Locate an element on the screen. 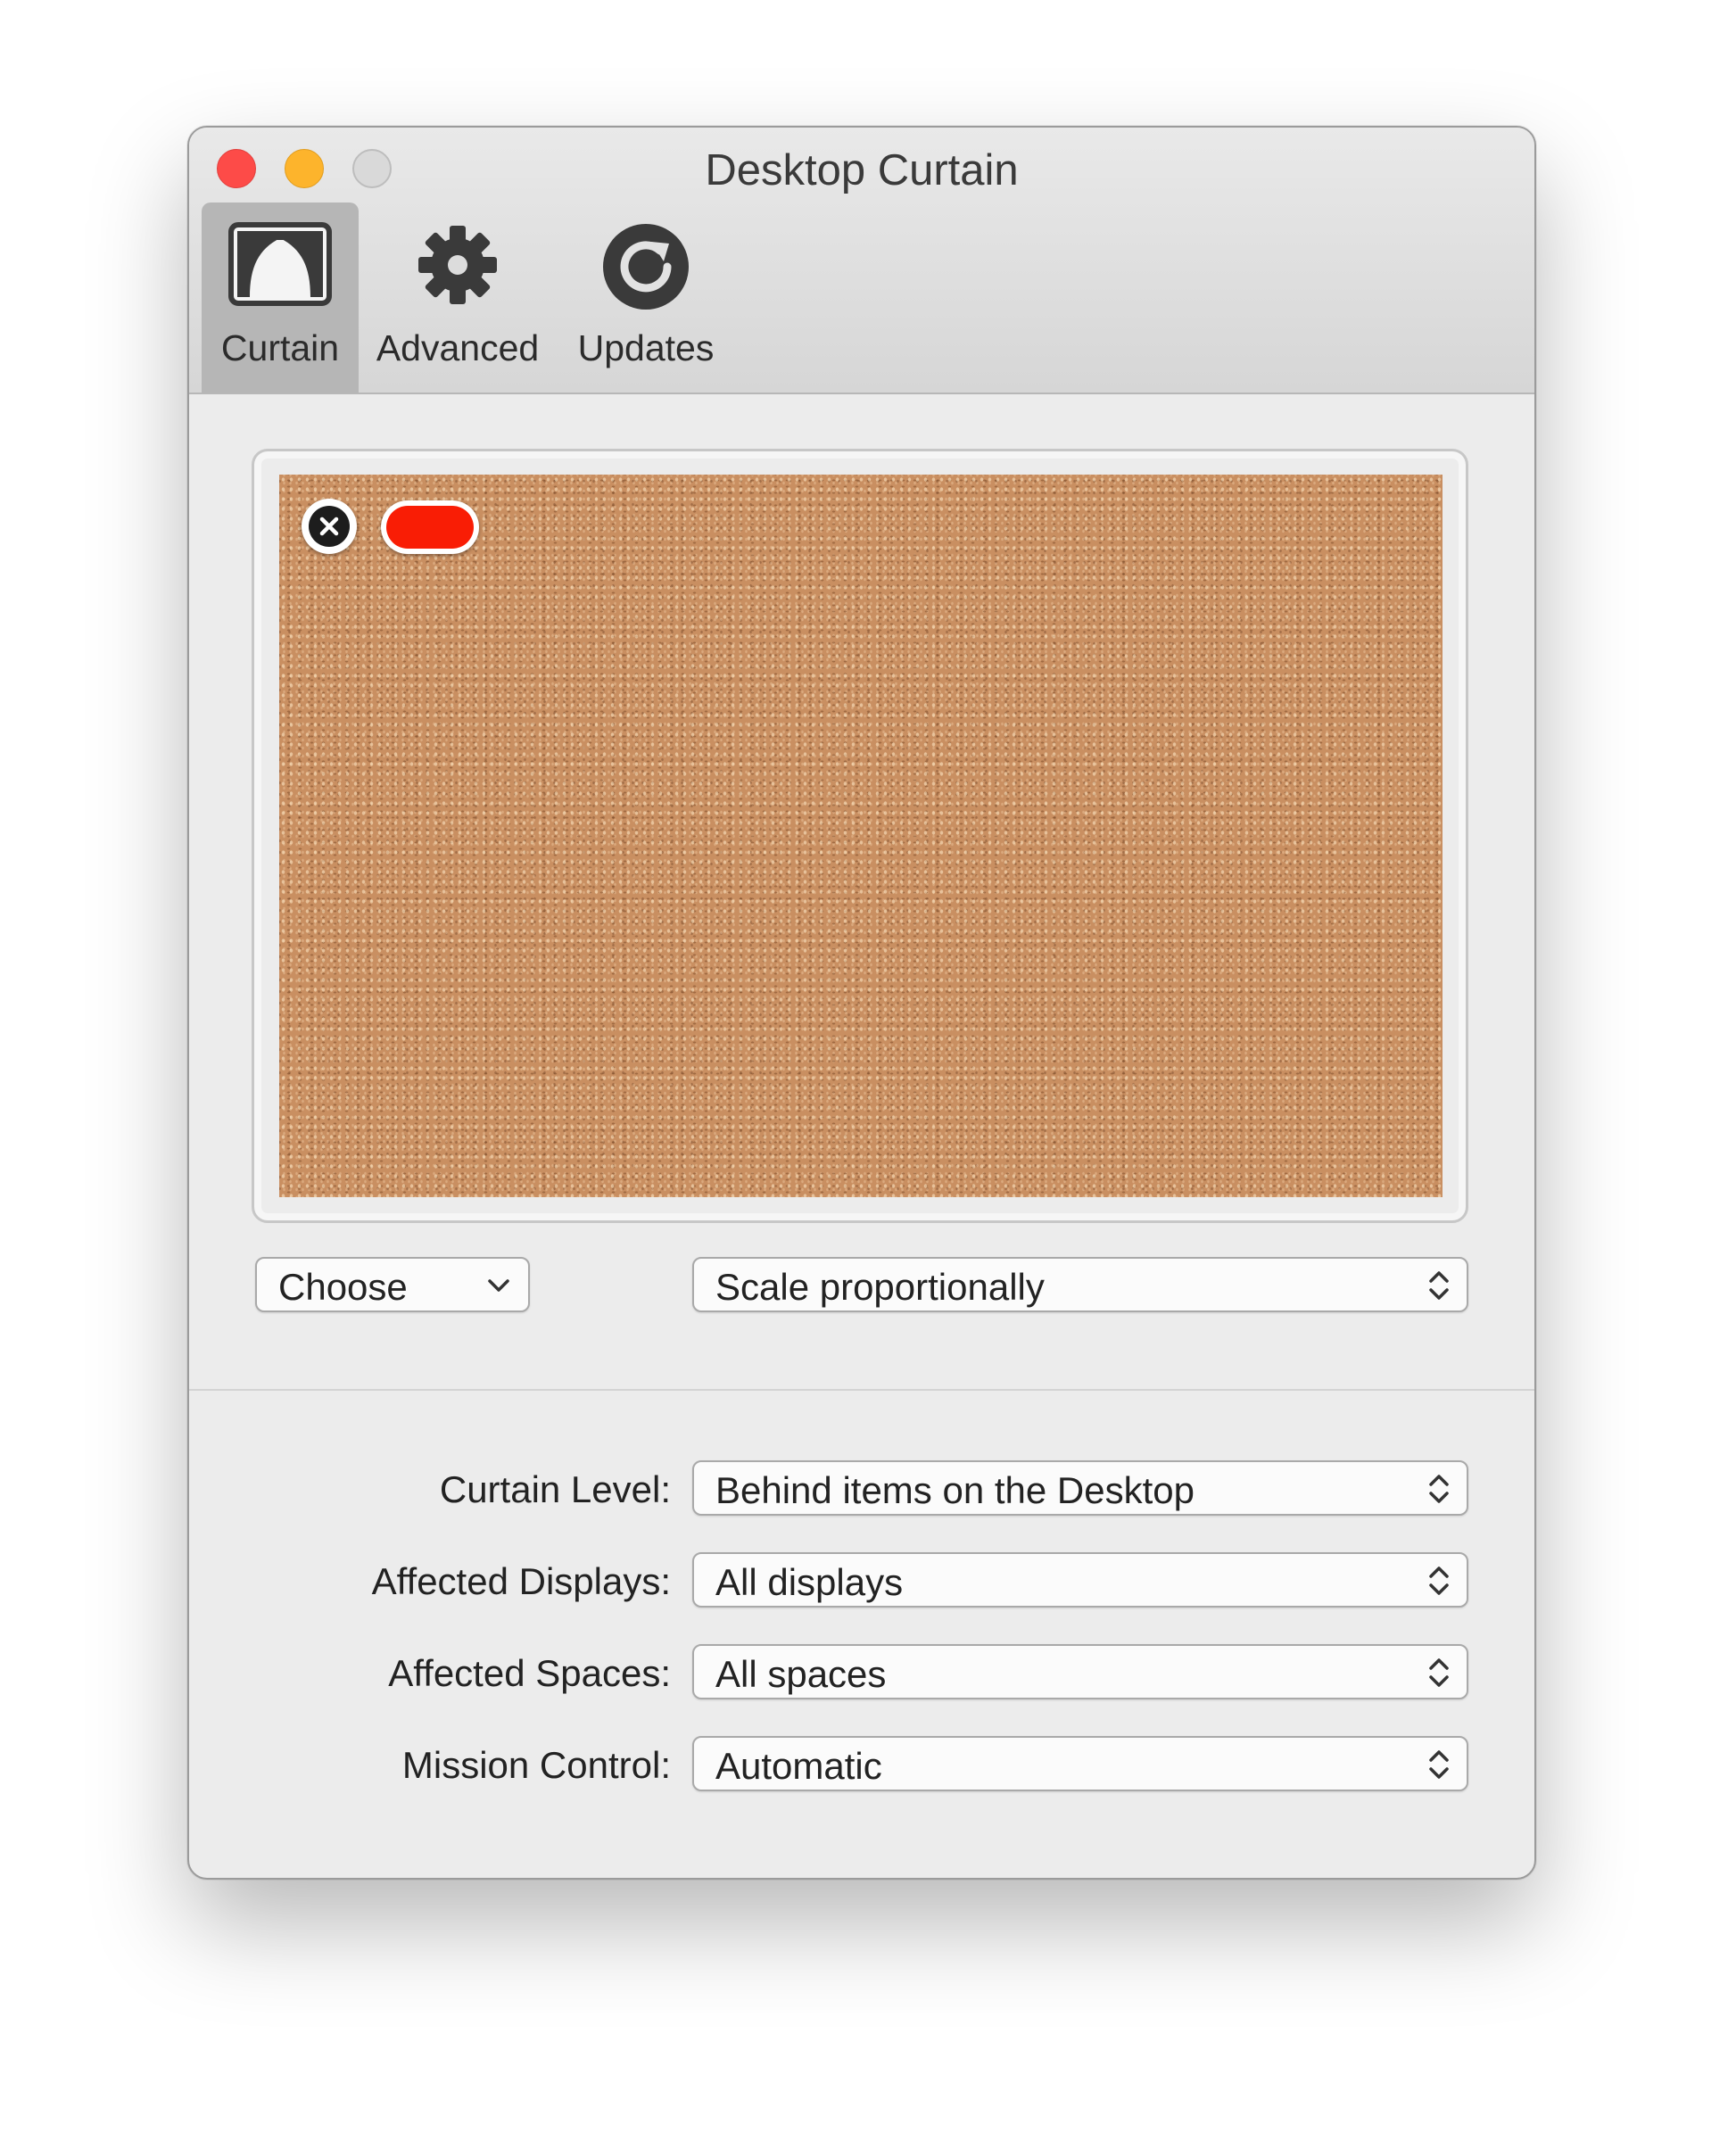  scaling-popup: Scale proportionally is located at coordinates (1080, 1284).